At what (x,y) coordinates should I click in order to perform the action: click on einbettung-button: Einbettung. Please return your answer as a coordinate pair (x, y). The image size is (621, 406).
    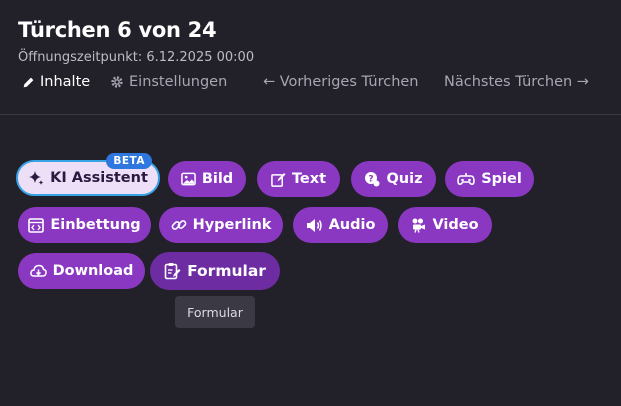
    Looking at the image, I should click on (84, 225).